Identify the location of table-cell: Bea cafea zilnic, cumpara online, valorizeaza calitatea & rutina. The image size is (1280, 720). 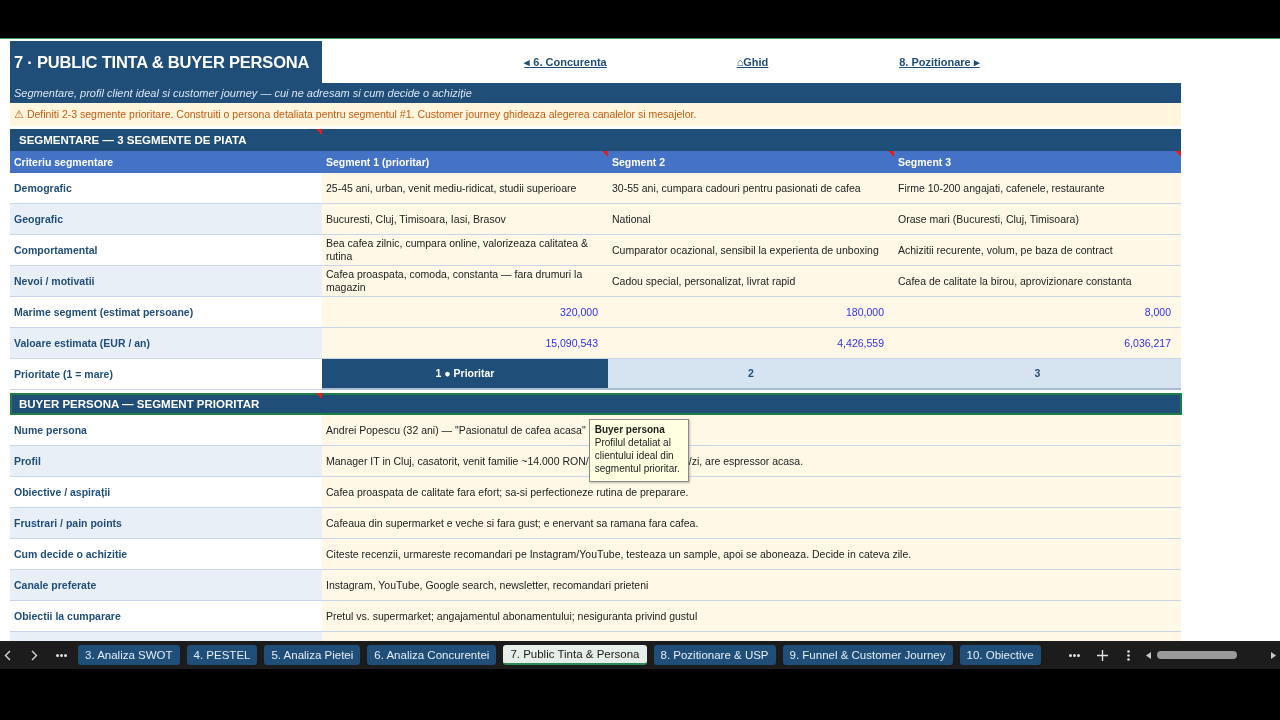
(465, 250).